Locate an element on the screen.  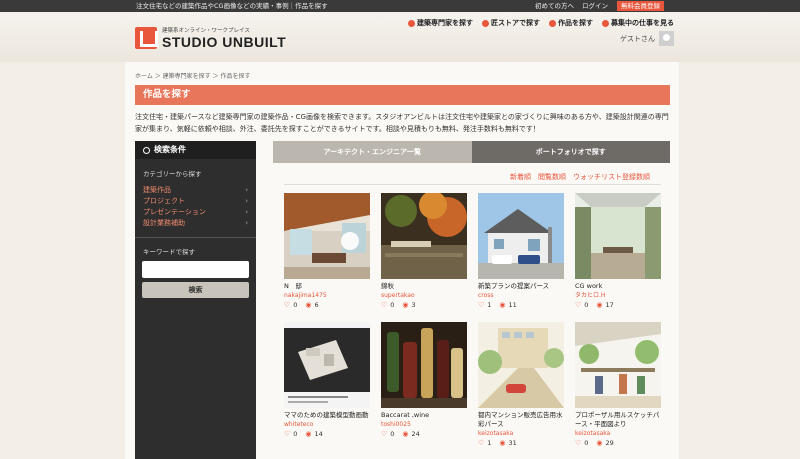
category-item-works: 建築作品 › is located at coordinates (195, 190).